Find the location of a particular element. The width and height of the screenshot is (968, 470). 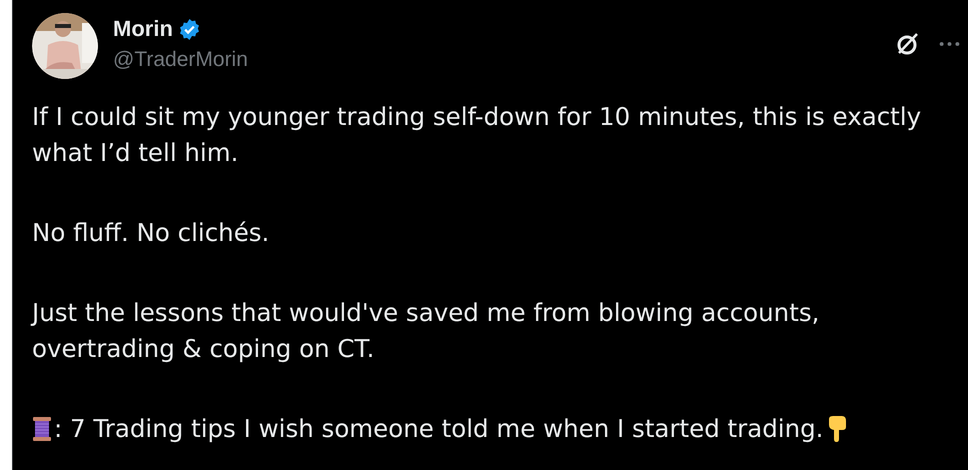

tweet-text: If I could sit my younger trading self-down for 10 minutes, this is exactly what I’d tell him. is located at coordinates (477, 135).